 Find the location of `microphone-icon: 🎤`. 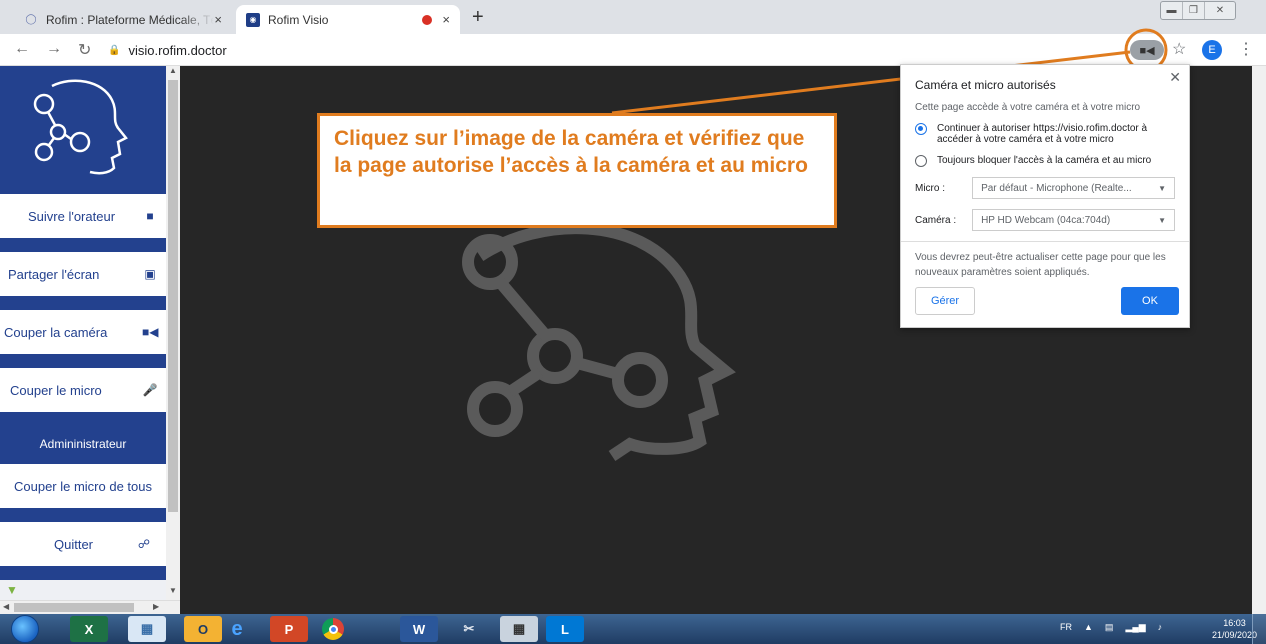

microphone-icon: 🎤 is located at coordinates (150, 390).